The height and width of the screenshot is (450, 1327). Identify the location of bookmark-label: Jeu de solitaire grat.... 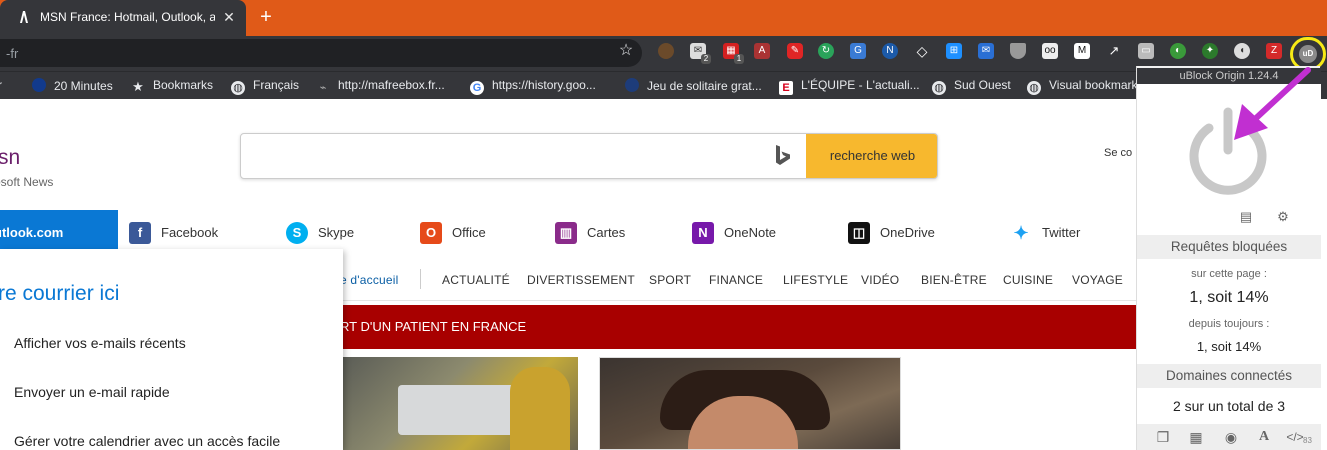
(704, 86).